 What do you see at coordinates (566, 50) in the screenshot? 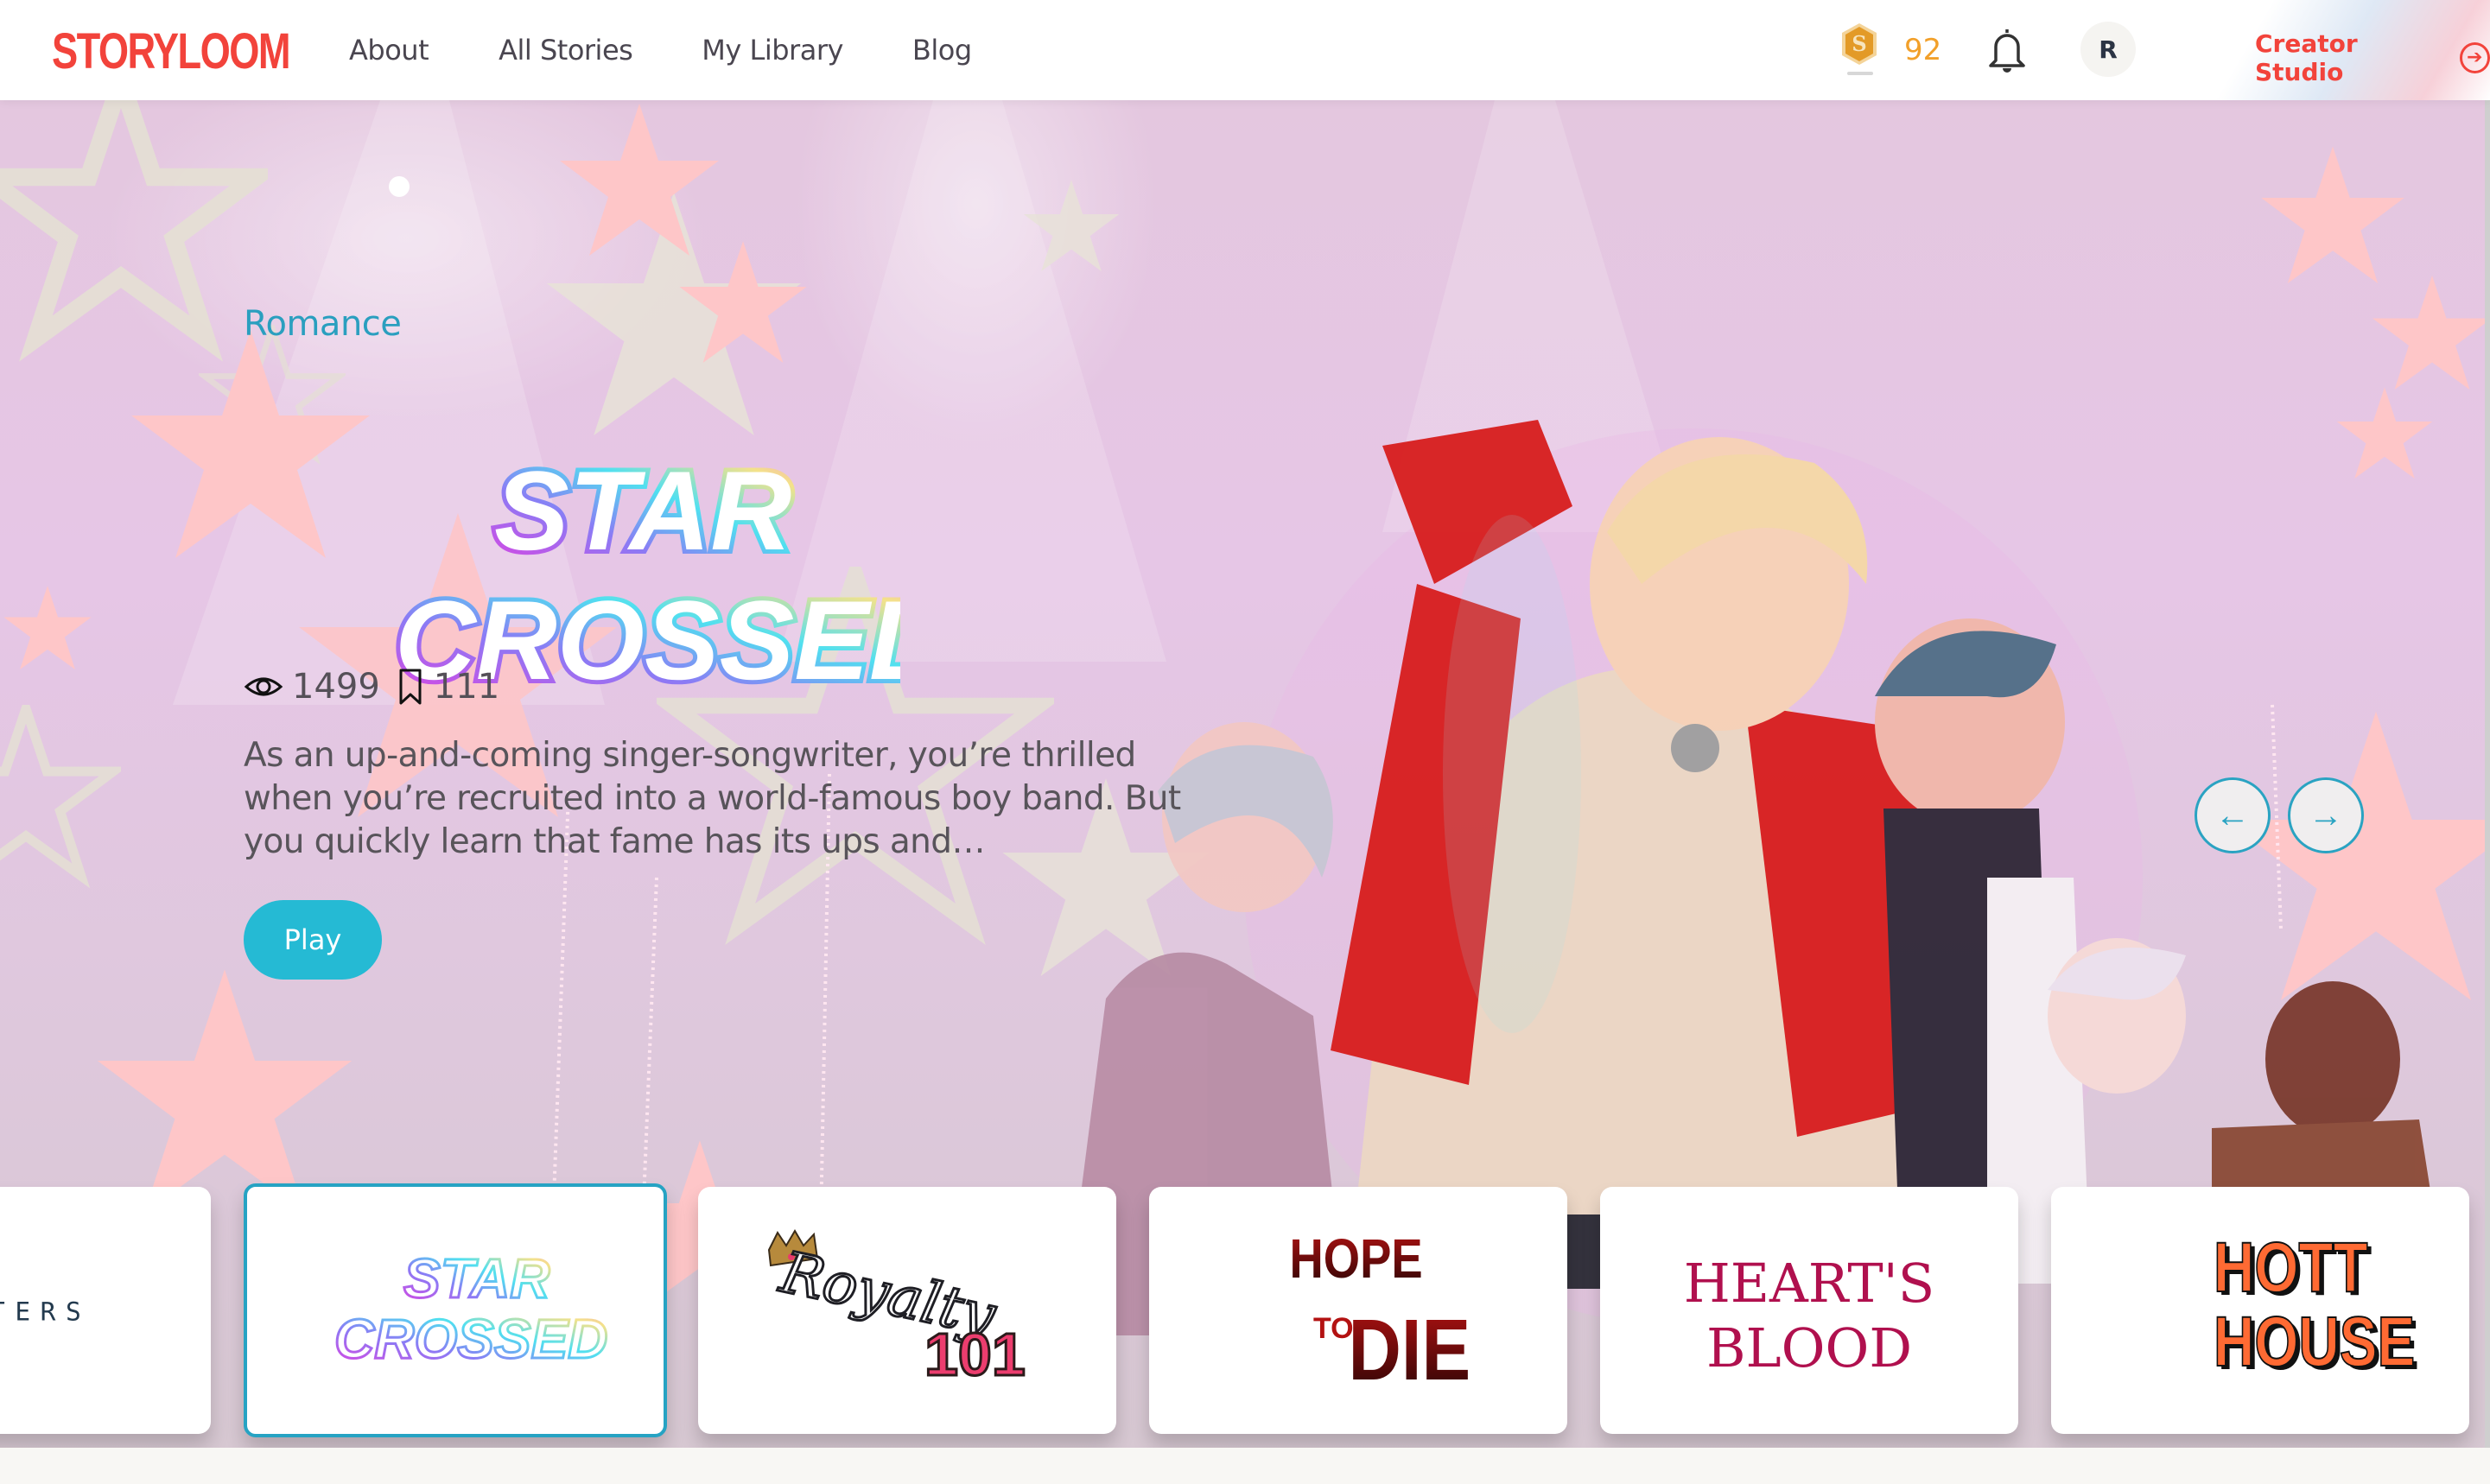
I see `nav-all-stories: All Stories` at bounding box center [566, 50].